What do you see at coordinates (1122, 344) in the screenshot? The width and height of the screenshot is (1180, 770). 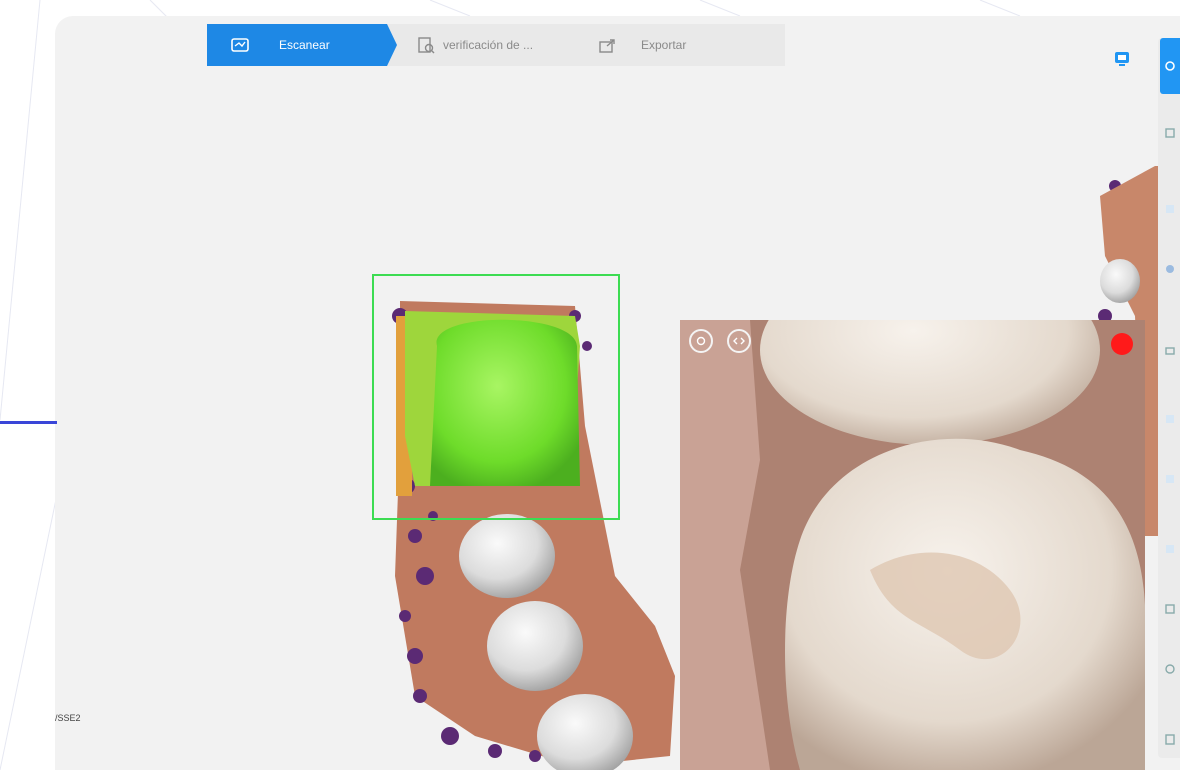 I see `record-indicator` at bounding box center [1122, 344].